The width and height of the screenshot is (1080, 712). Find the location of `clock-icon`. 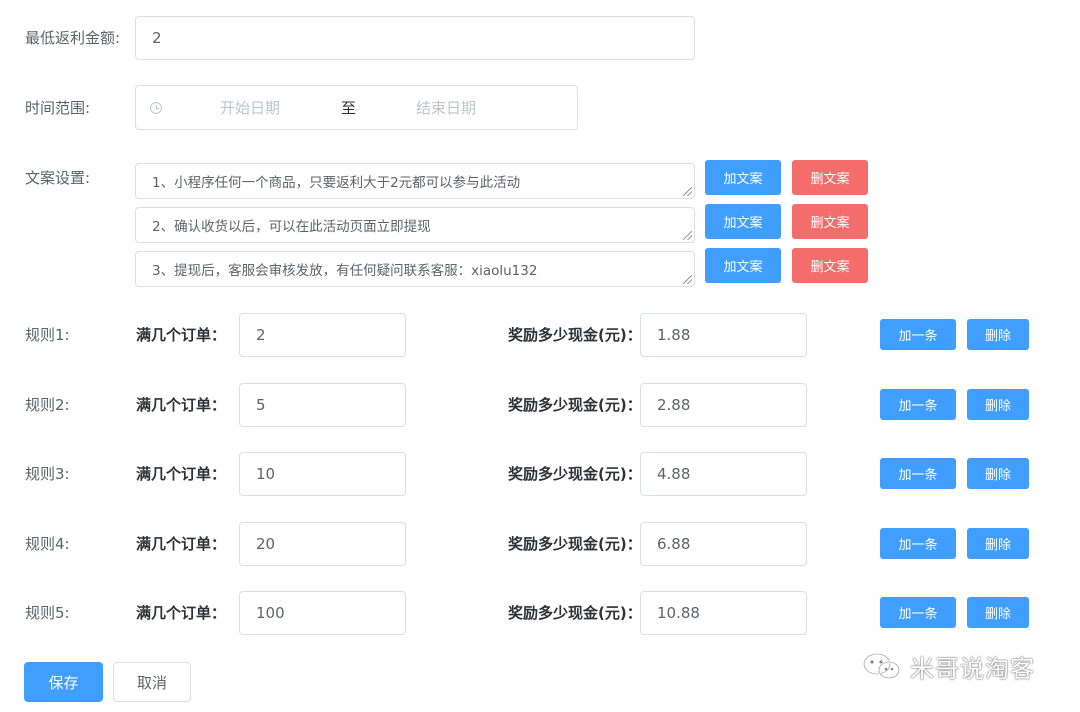

clock-icon is located at coordinates (156, 108).